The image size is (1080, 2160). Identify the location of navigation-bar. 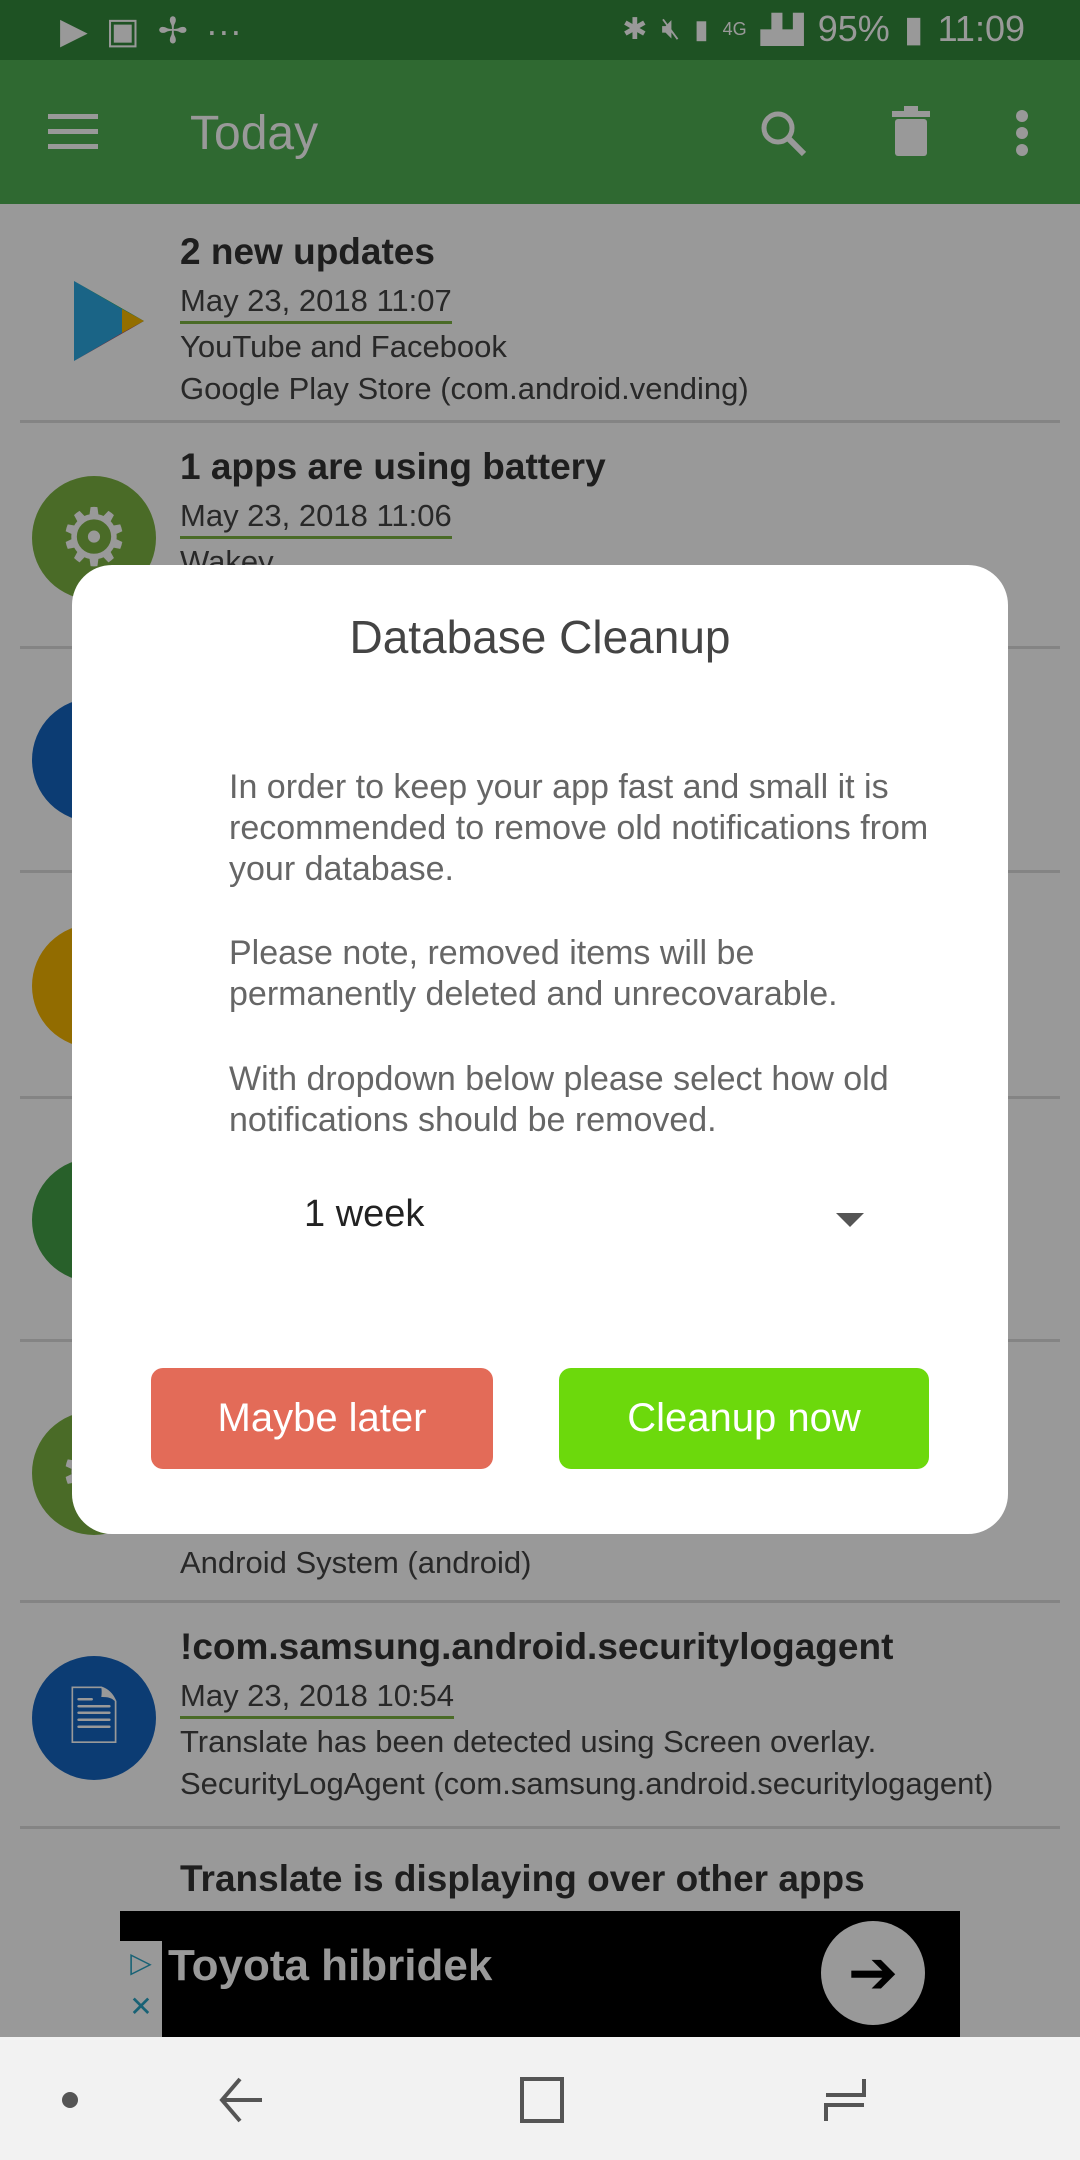
(540, 2098).